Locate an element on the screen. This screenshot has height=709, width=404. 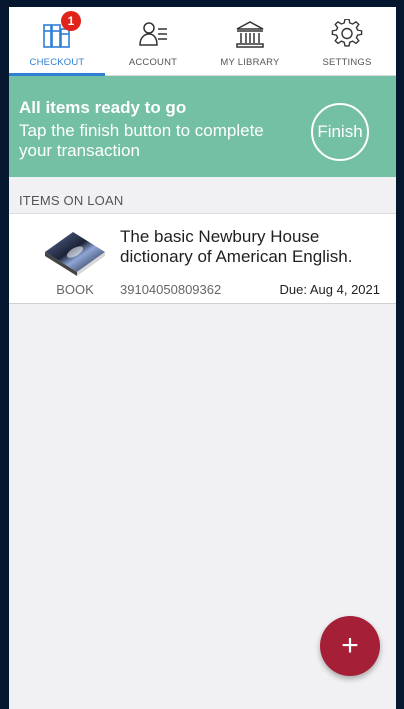
tab-checkout: 1 CHECKOUT is located at coordinates (57, 41).